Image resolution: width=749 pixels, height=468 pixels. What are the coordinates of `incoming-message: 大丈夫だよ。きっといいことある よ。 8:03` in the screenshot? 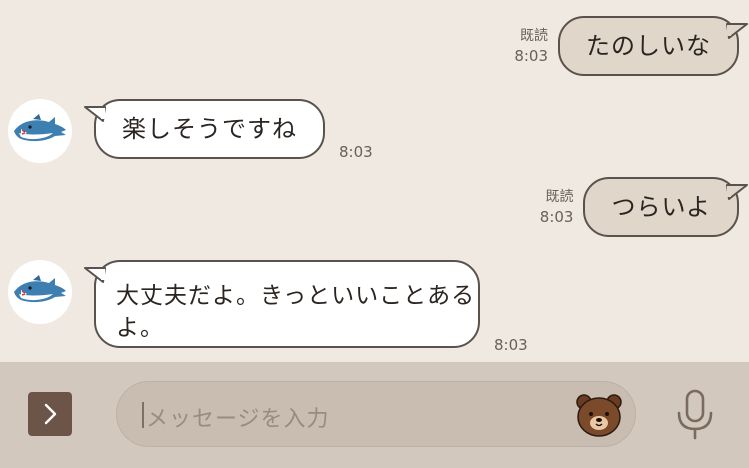 It's located at (268, 307).